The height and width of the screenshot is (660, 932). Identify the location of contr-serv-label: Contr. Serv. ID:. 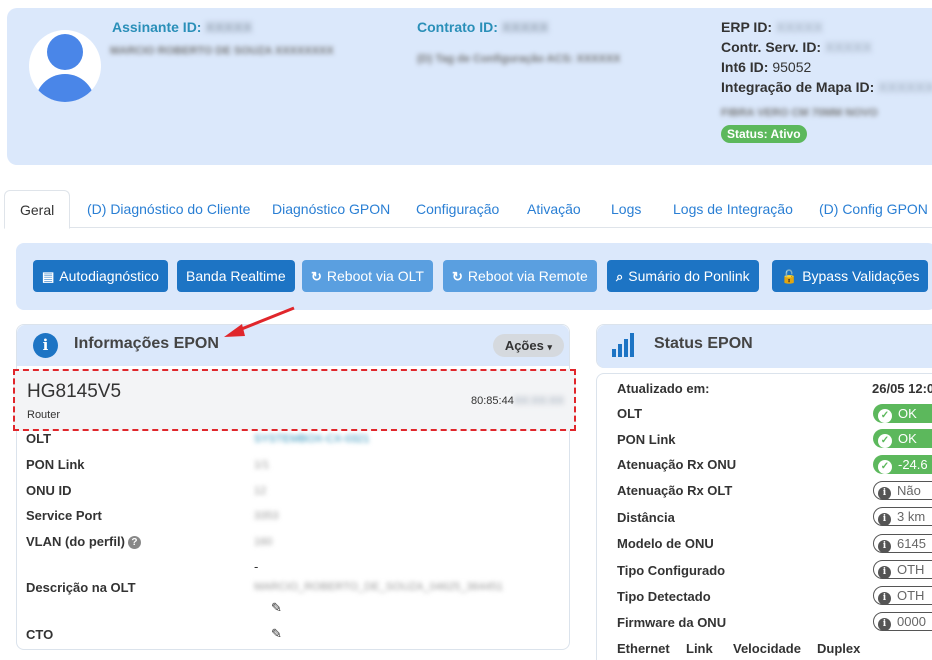
(771, 47).